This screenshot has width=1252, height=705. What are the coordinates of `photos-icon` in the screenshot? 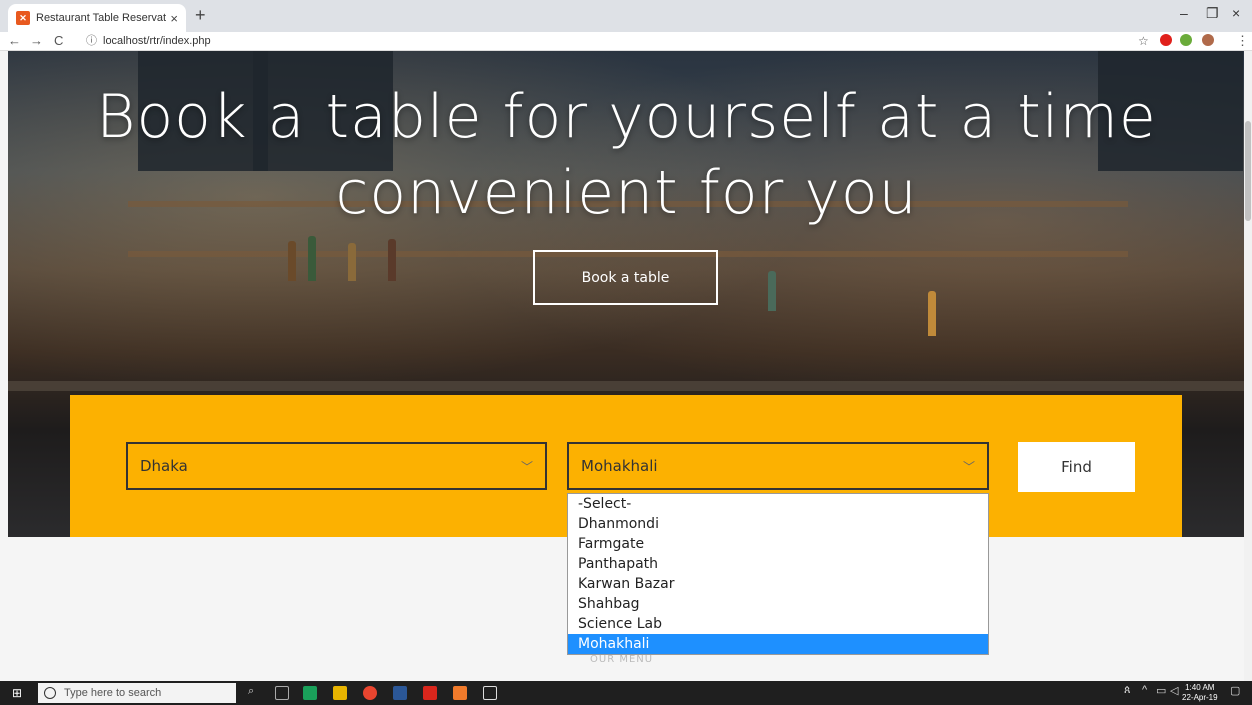 It's located at (490, 693).